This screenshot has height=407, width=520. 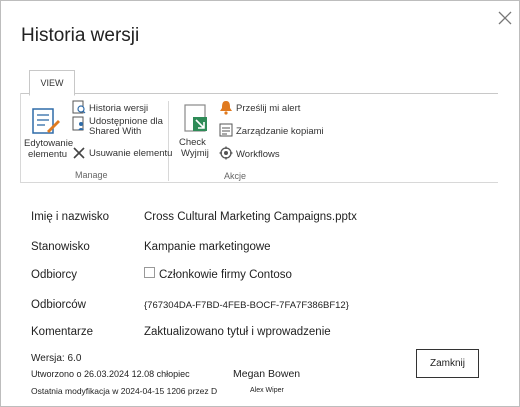 What do you see at coordinates (226, 130) in the screenshot?
I see `manage-copies-icon` at bounding box center [226, 130].